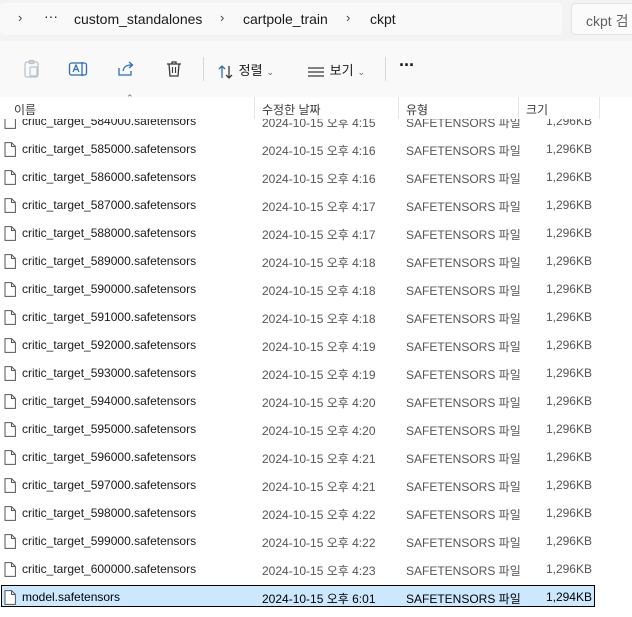  Describe the element at coordinates (225, 71) in the screenshot. I see `sort-icon` at that location.